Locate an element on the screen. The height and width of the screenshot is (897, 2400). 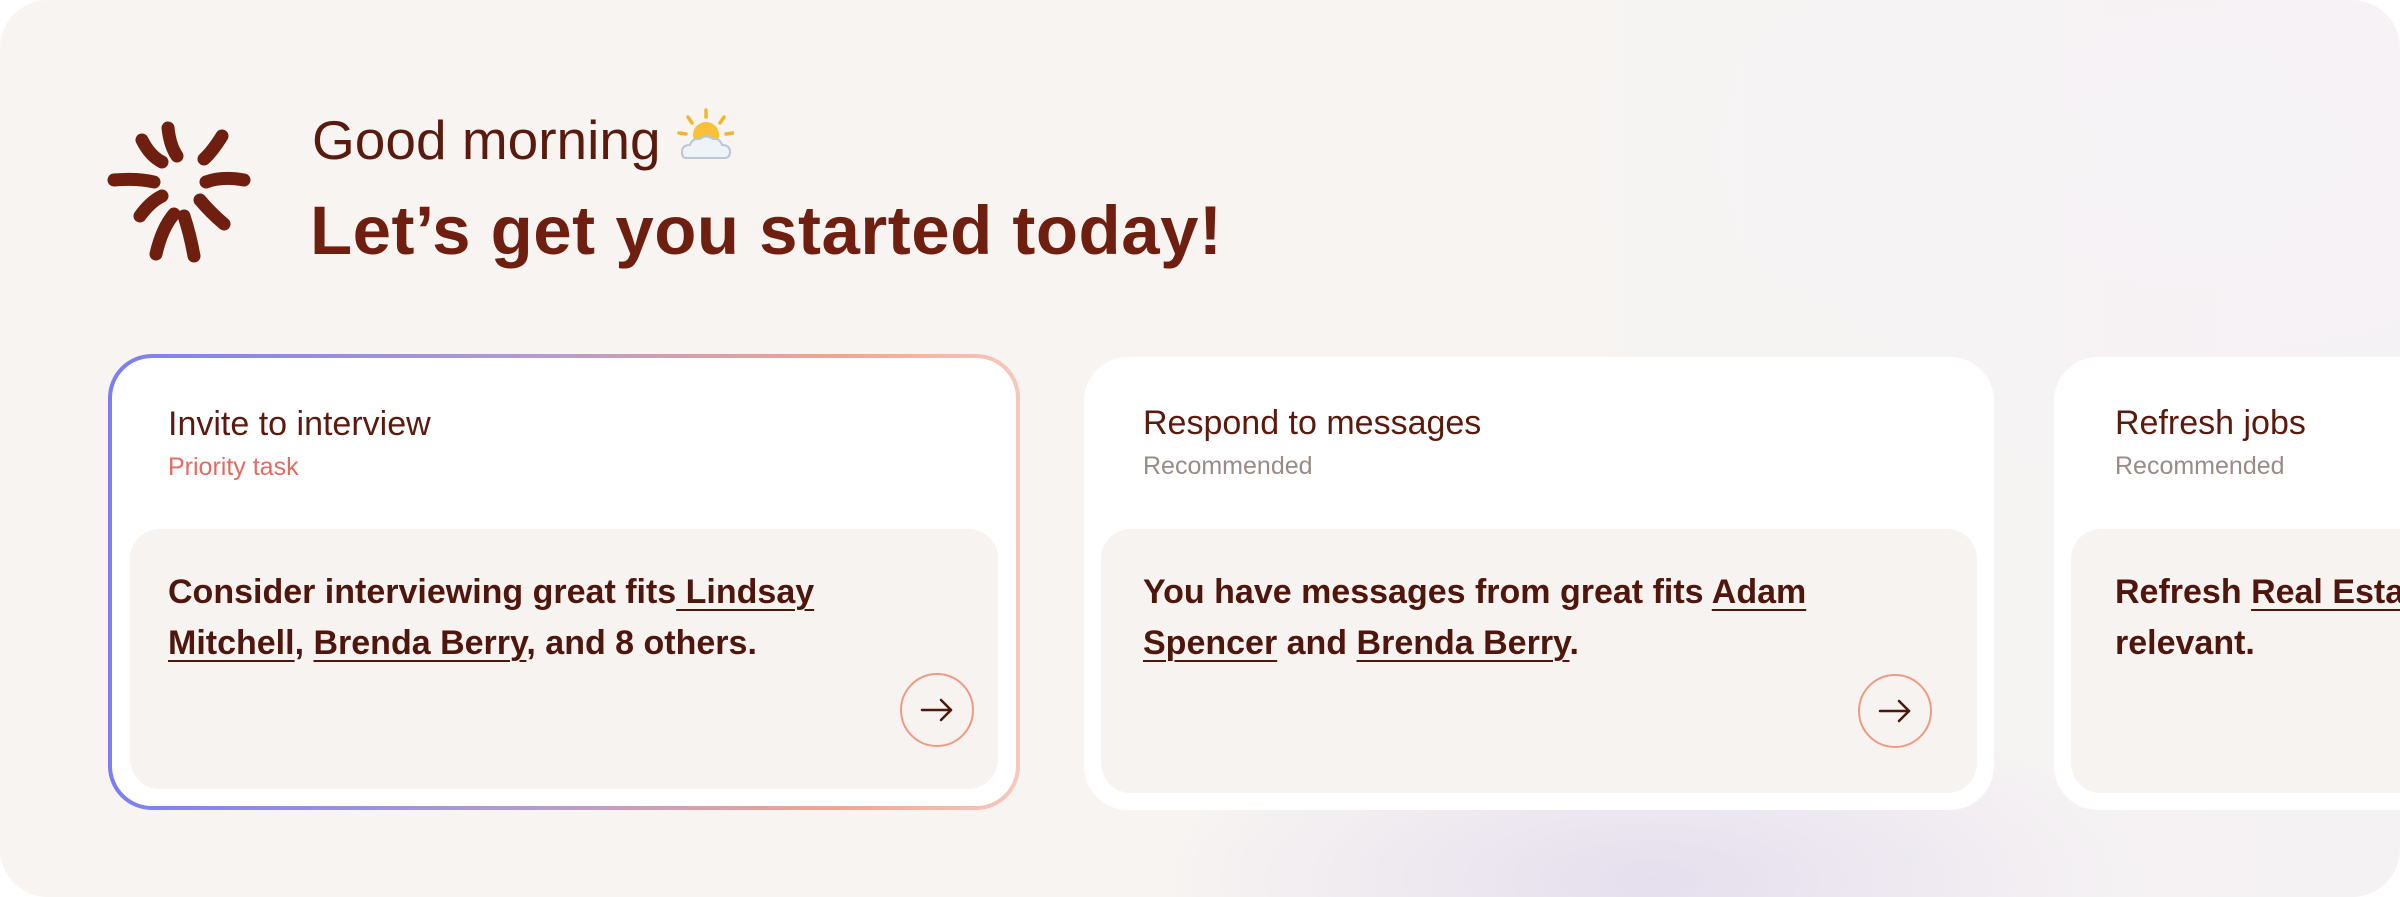
message-text: You have messages from great fits is located at coordinates (1427, 592).